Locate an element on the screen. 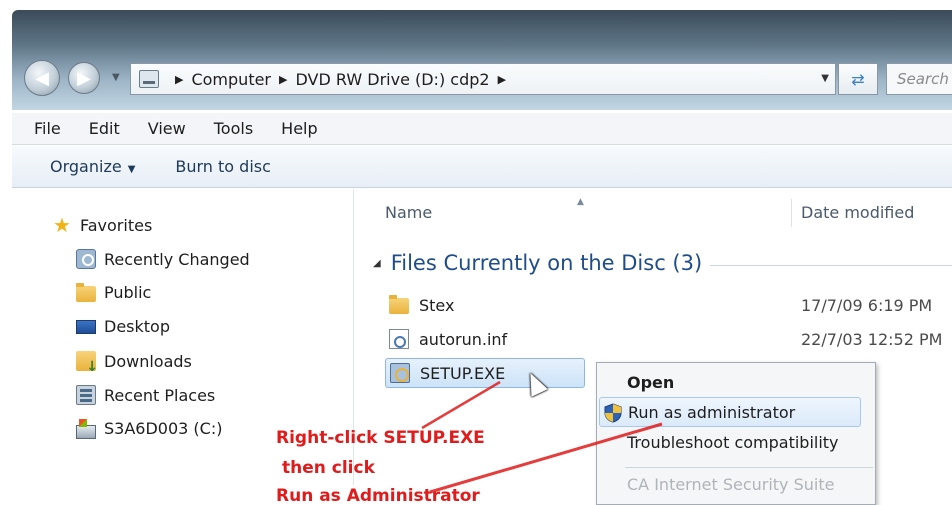 The image size is (952, 505). menu-file: File is located at coordinates (47, 128).